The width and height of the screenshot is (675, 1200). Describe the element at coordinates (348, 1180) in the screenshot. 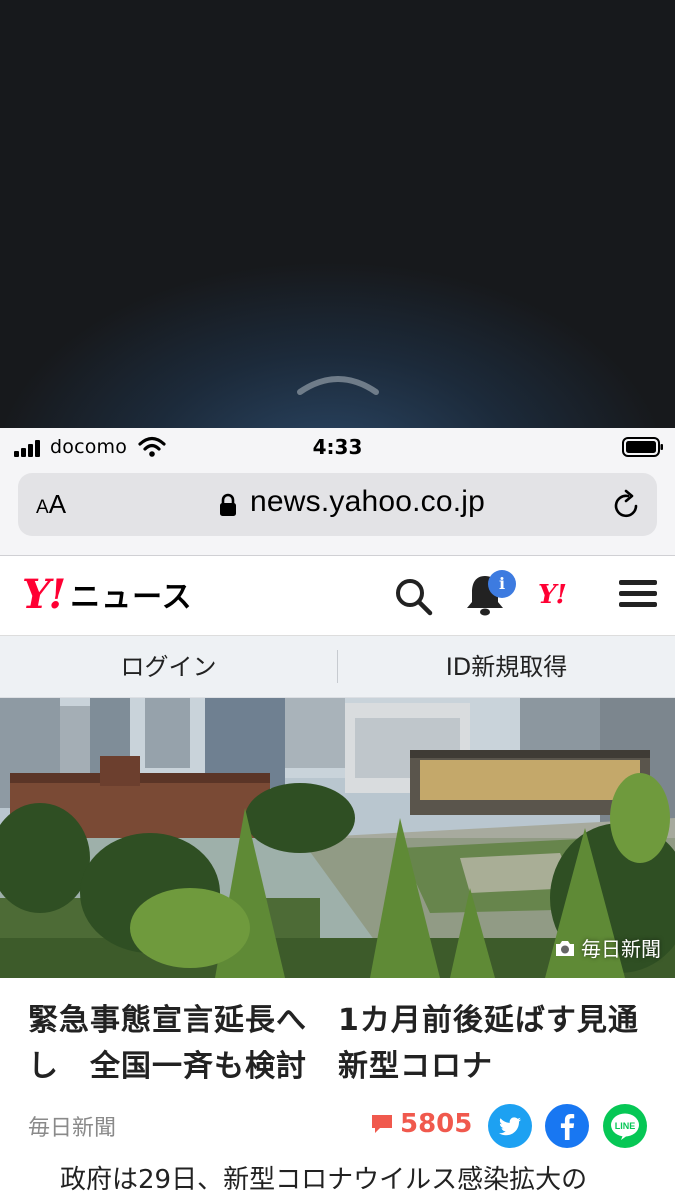

I see `article-lead: 政府は29日、新型コロナウイルス感染拡大の` at that location.